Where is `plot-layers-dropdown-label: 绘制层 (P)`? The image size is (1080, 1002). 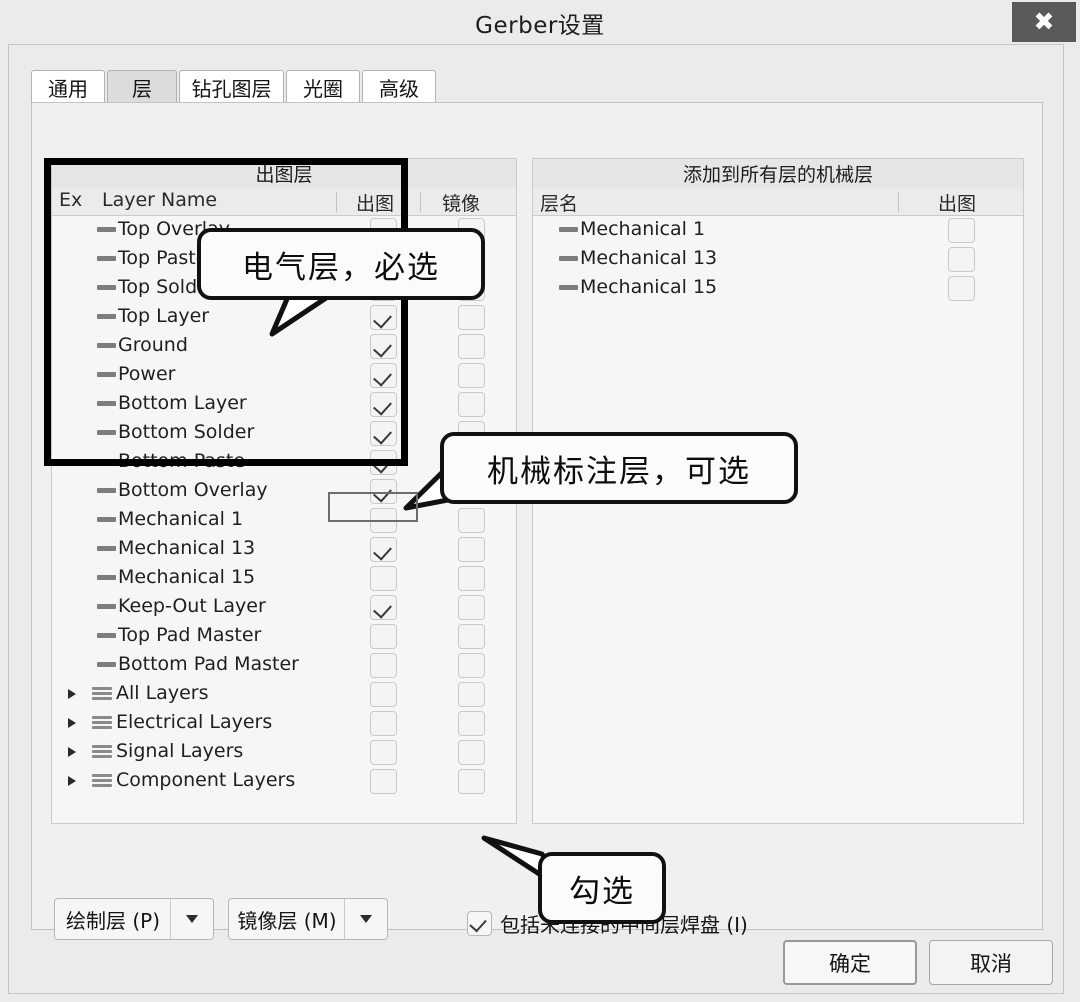
plot-layers-dropdown-label: 绘制层 (P) is located at coordinates (113, 920).